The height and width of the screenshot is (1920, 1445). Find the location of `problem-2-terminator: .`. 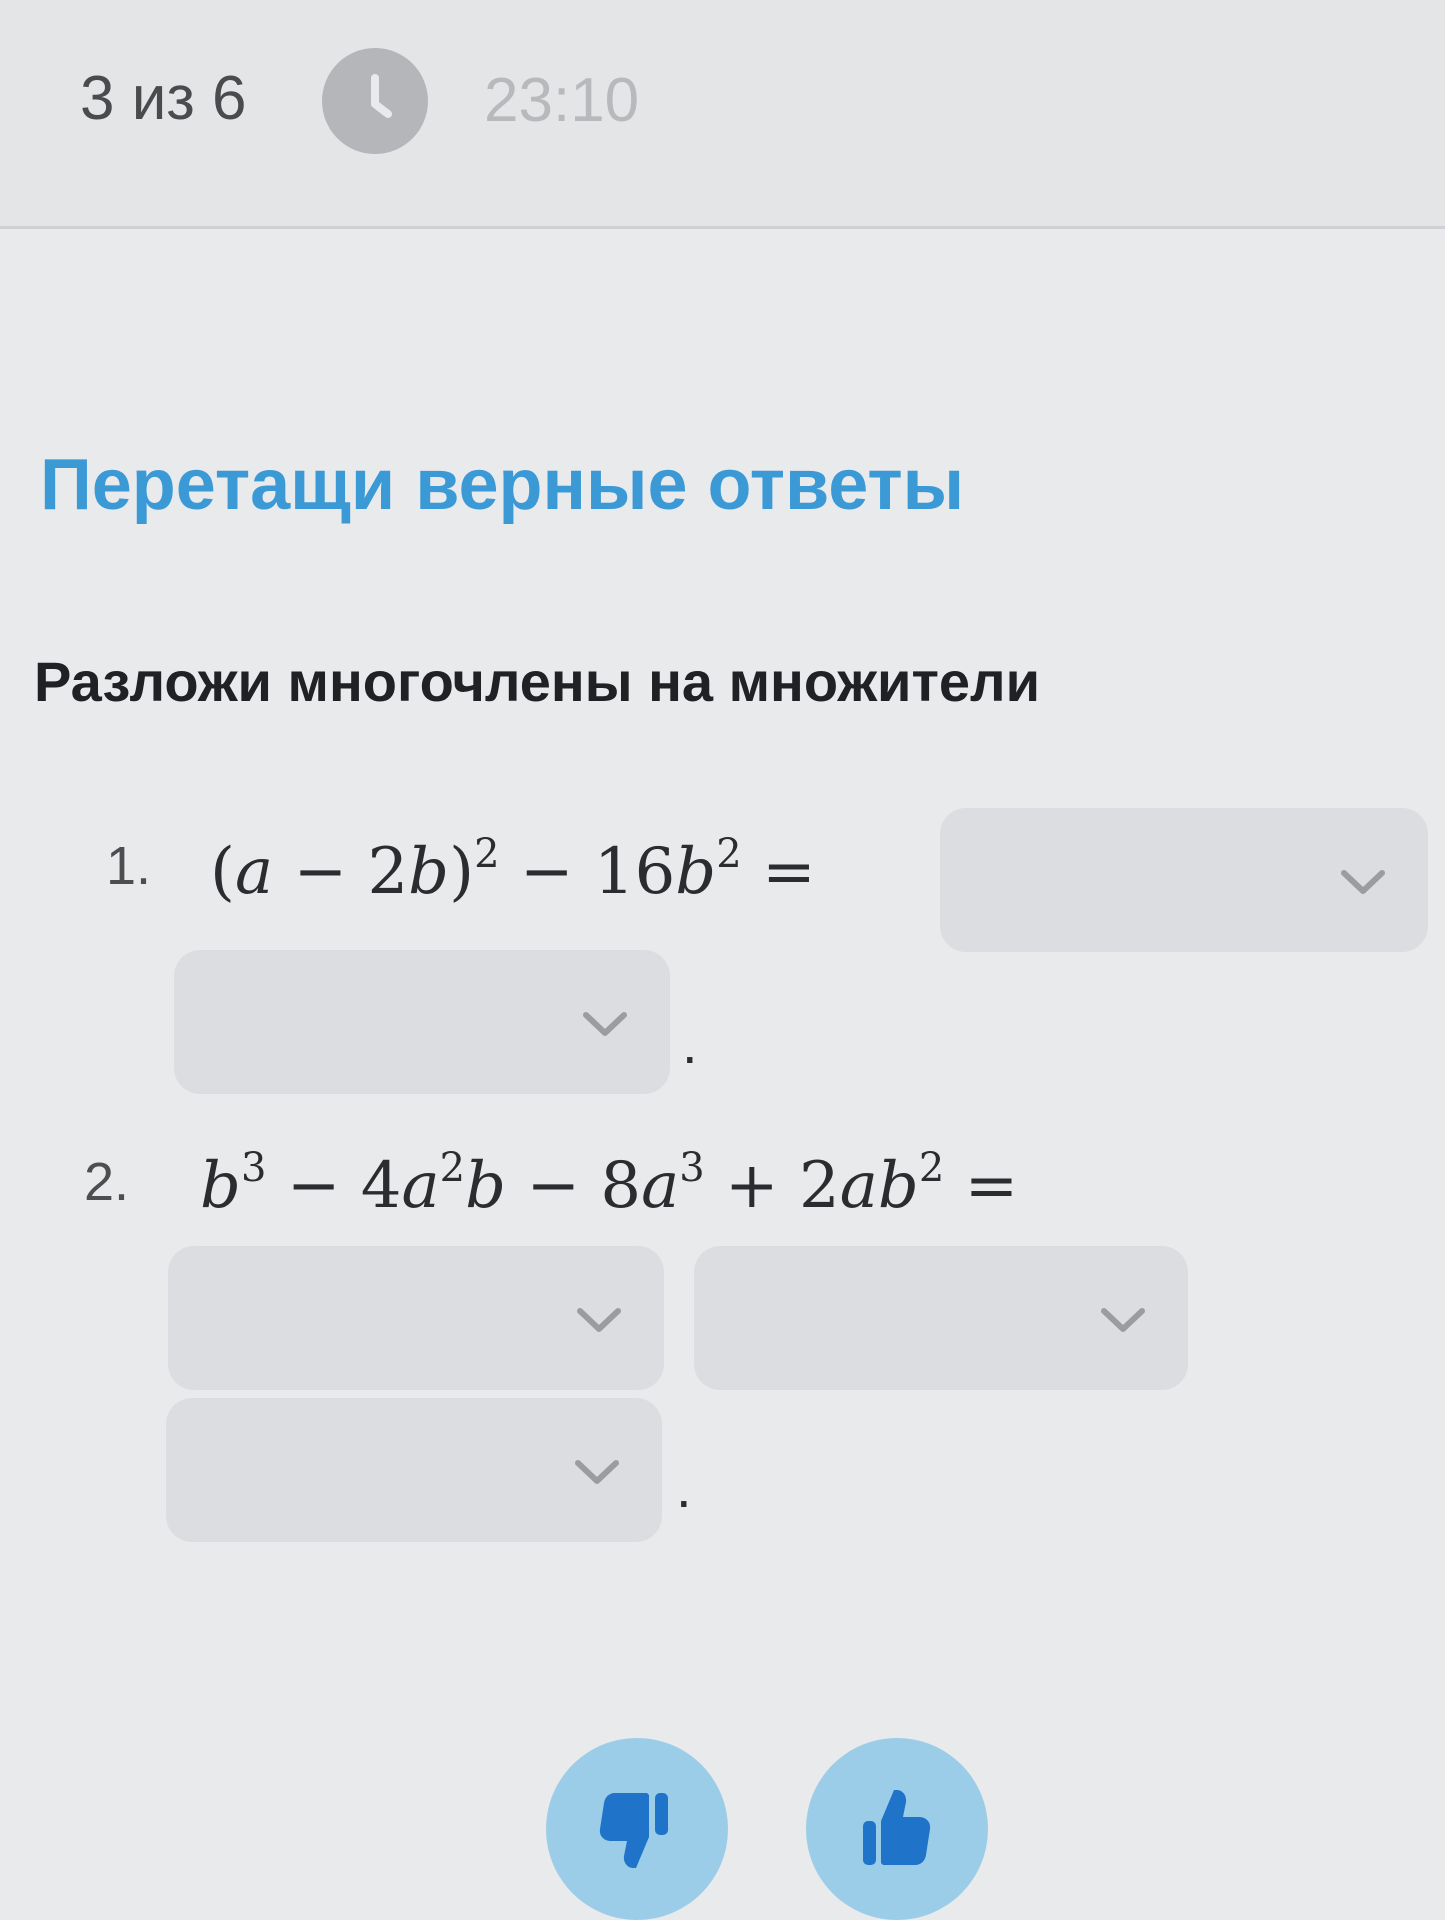

problem-2-terminator: . is located at coordinates (684, 1487).